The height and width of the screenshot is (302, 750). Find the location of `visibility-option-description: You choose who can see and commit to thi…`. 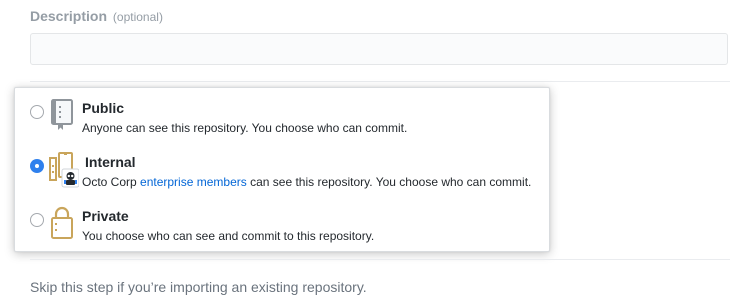

visibility-option-description: You choose who can see and commit to thi… is located at coordinates (228, 236).